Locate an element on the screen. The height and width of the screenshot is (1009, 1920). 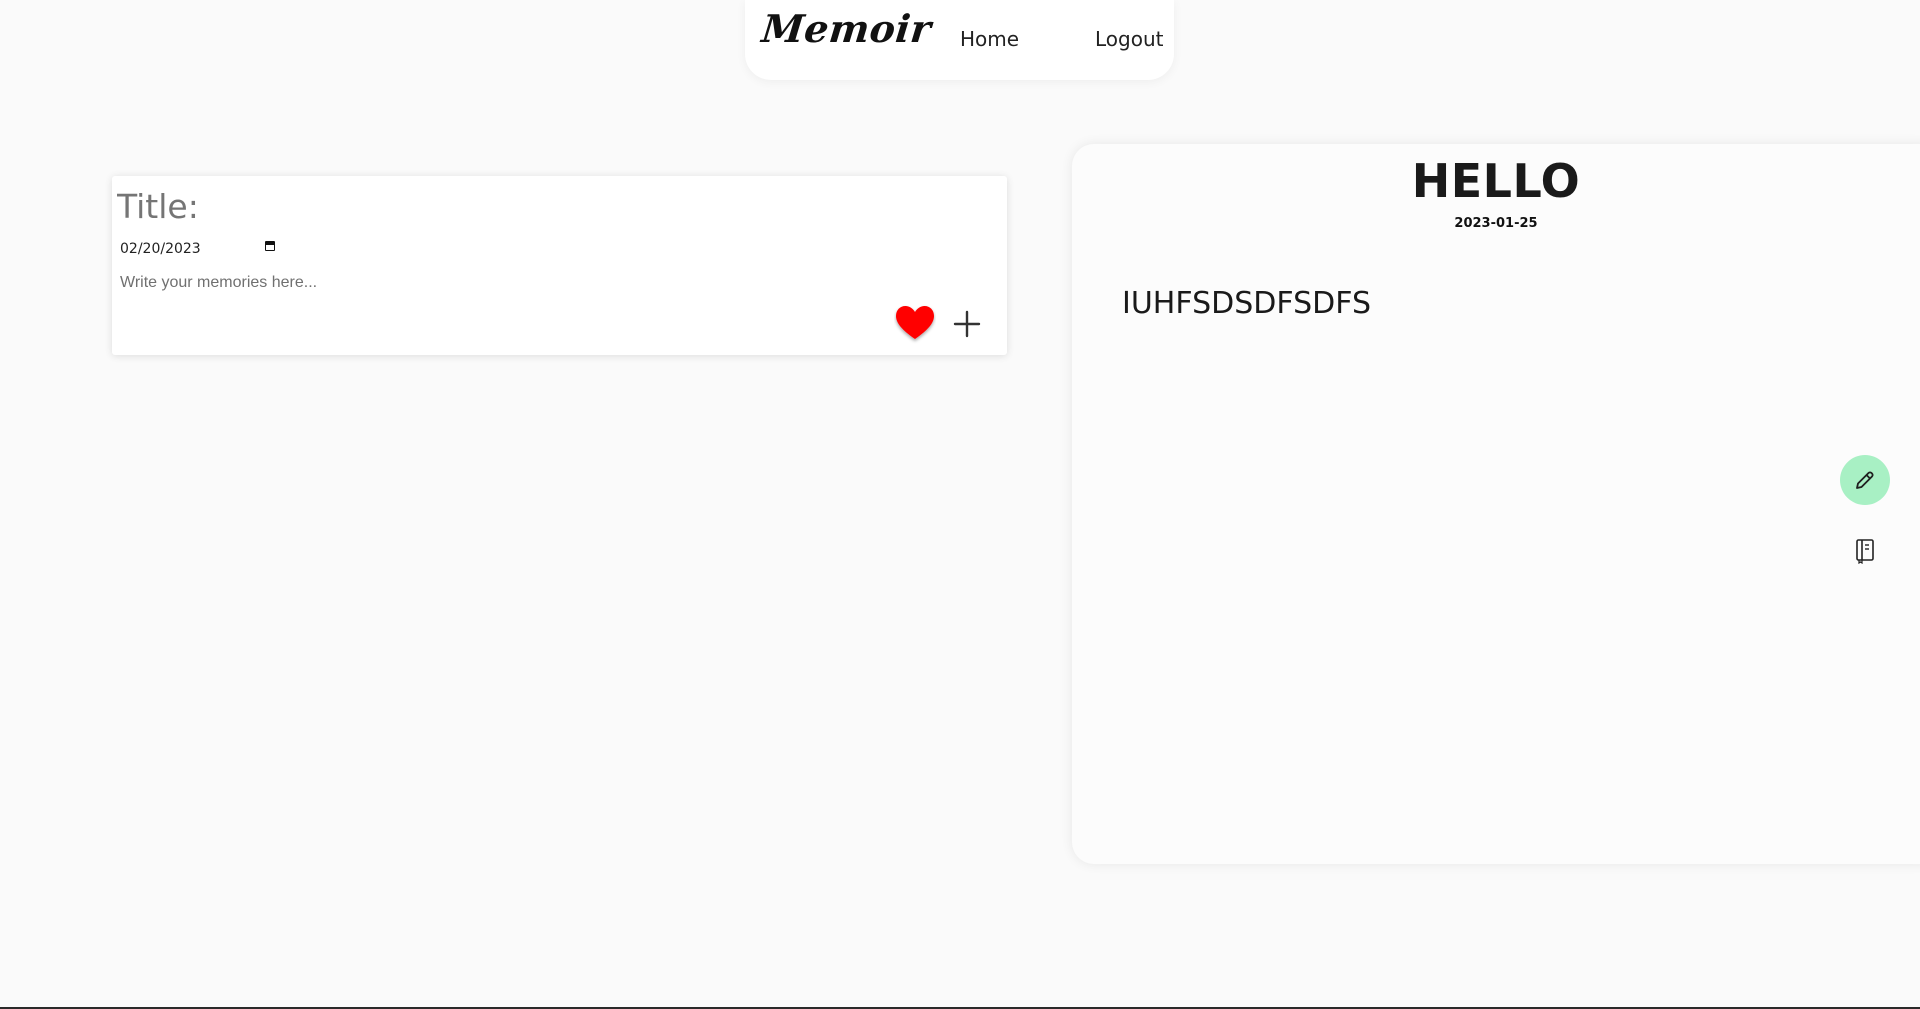
memory-date: 2023-01-25 is located at coordinates (1496, 223).